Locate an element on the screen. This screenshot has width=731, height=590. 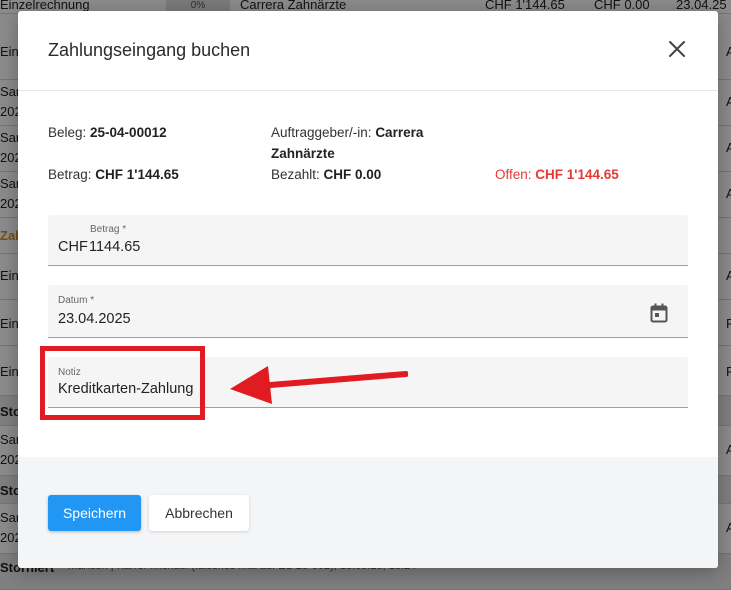
dialog-title: Zahlungseingang buchen is located at coordinates (149, 50).